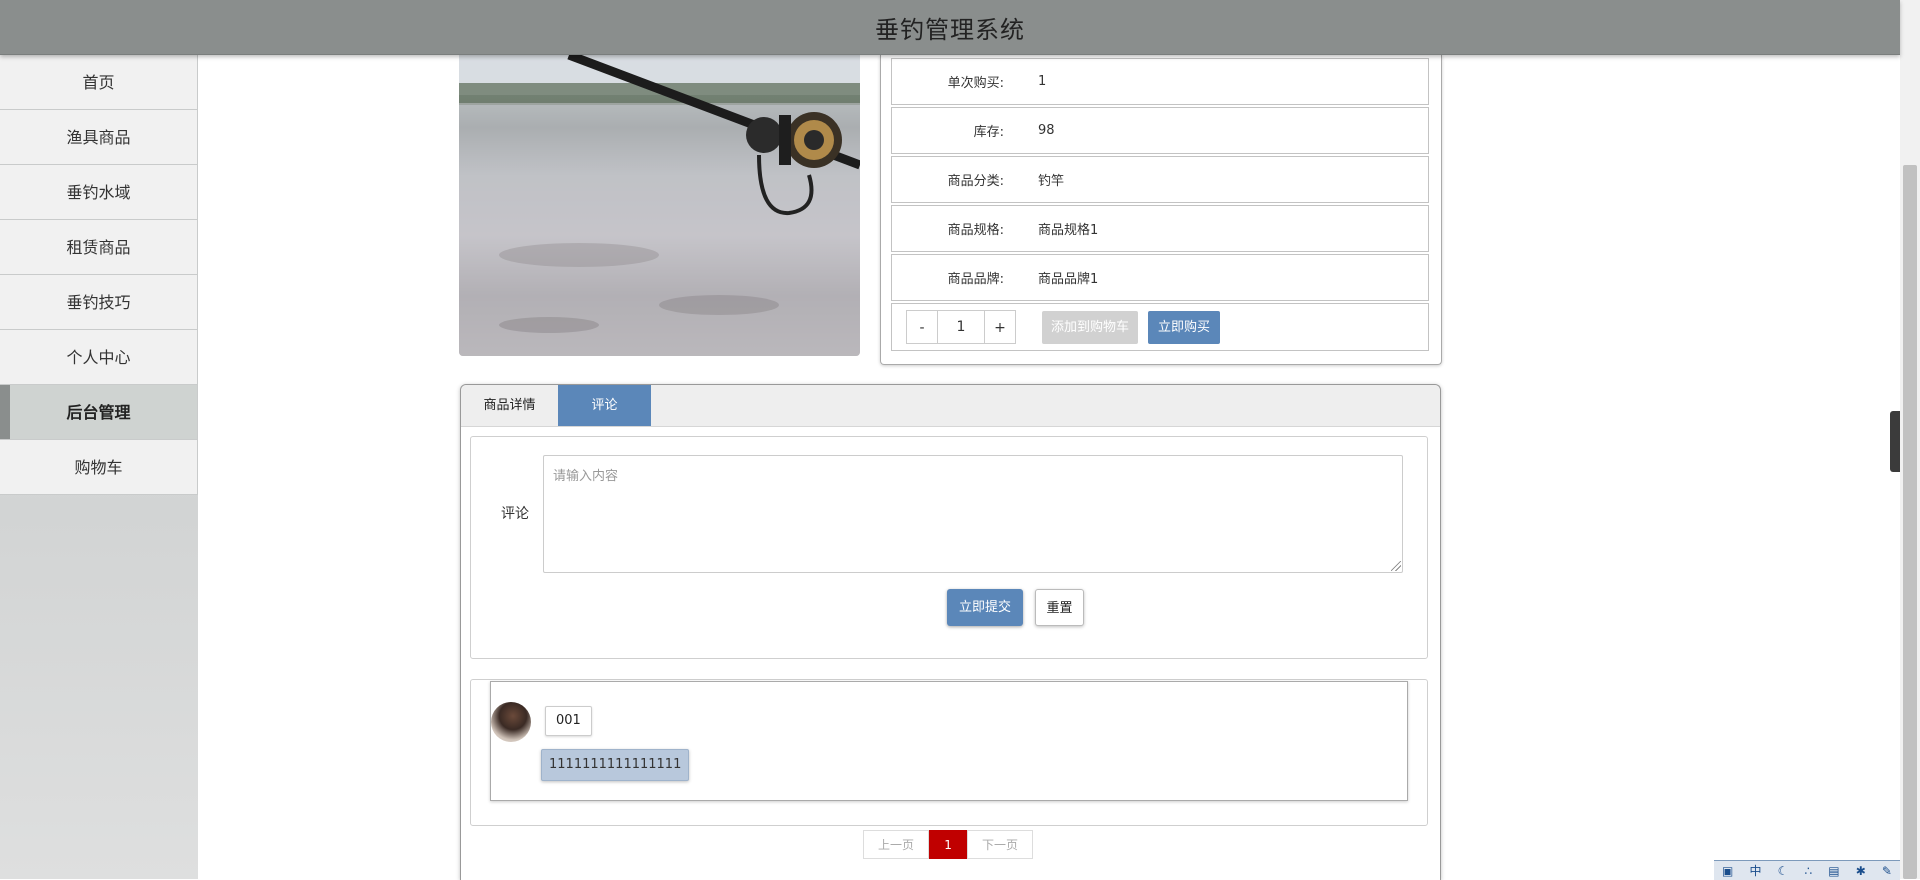 This screenshot has height=880, width=1920. What do you see at coordinates (1059, 607) in the screenshot?
I see `reset-button: 重置` at bounding box center [1059, 607].